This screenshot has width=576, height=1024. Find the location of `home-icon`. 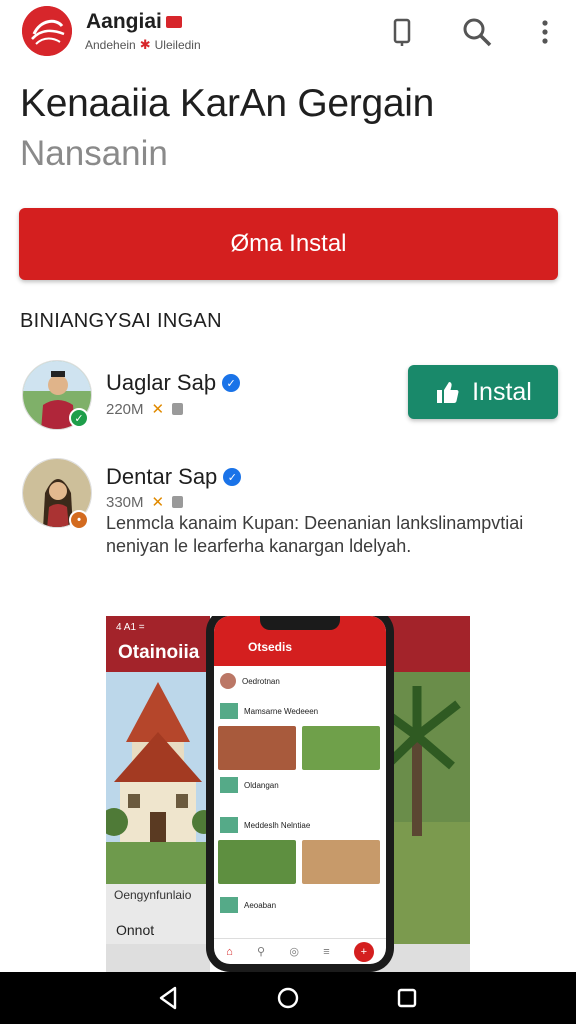

home-icon is located at coordinates (288, 998).